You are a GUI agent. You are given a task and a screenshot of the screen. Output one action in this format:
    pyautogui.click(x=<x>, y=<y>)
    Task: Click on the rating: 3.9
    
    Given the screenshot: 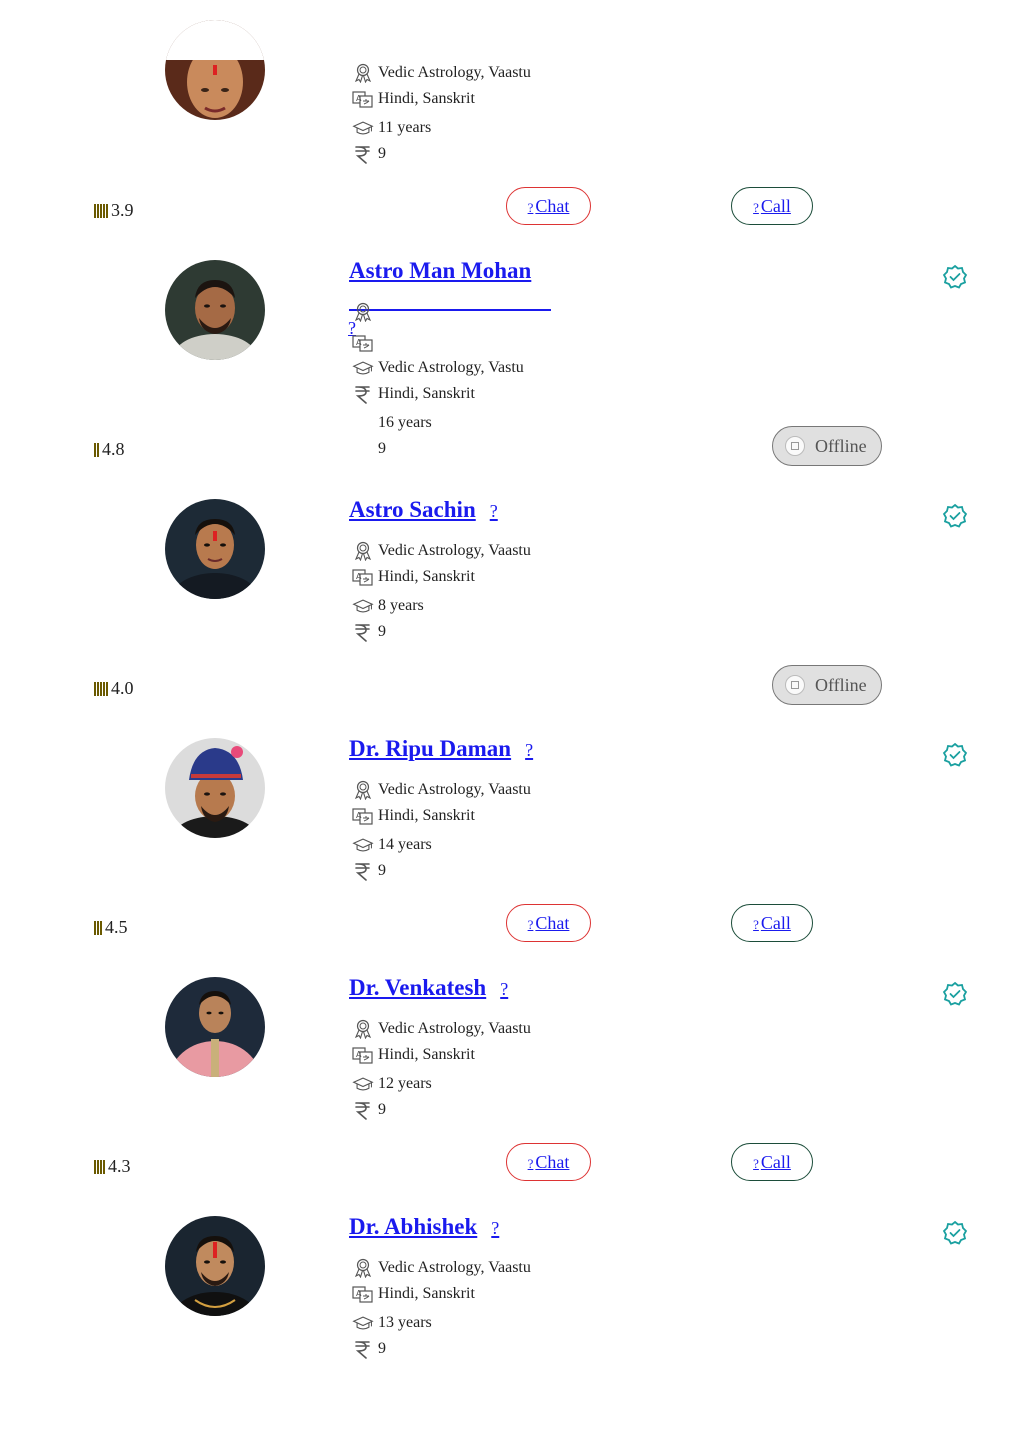 What is the action you would take?
    pyautogui.click(x=114, y=210)
    